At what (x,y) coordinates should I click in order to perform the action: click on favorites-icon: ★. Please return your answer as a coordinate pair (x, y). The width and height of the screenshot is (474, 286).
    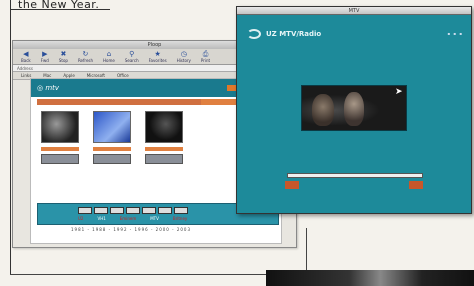
    Looking at the image, I should click on (157, 54).